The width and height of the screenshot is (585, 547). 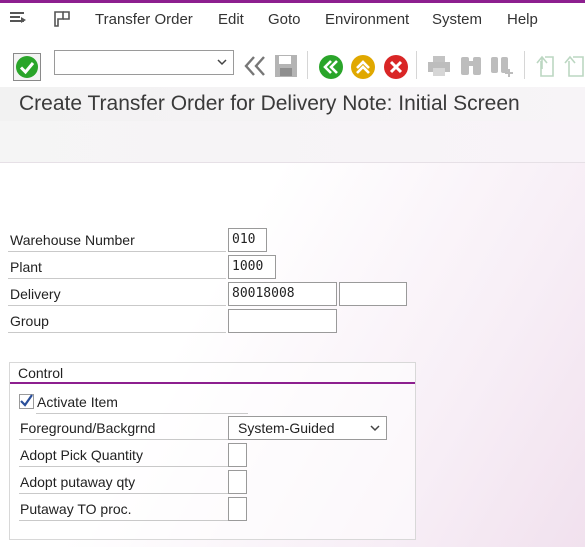 I want to click on enter-button, so click(x=27, y=67).